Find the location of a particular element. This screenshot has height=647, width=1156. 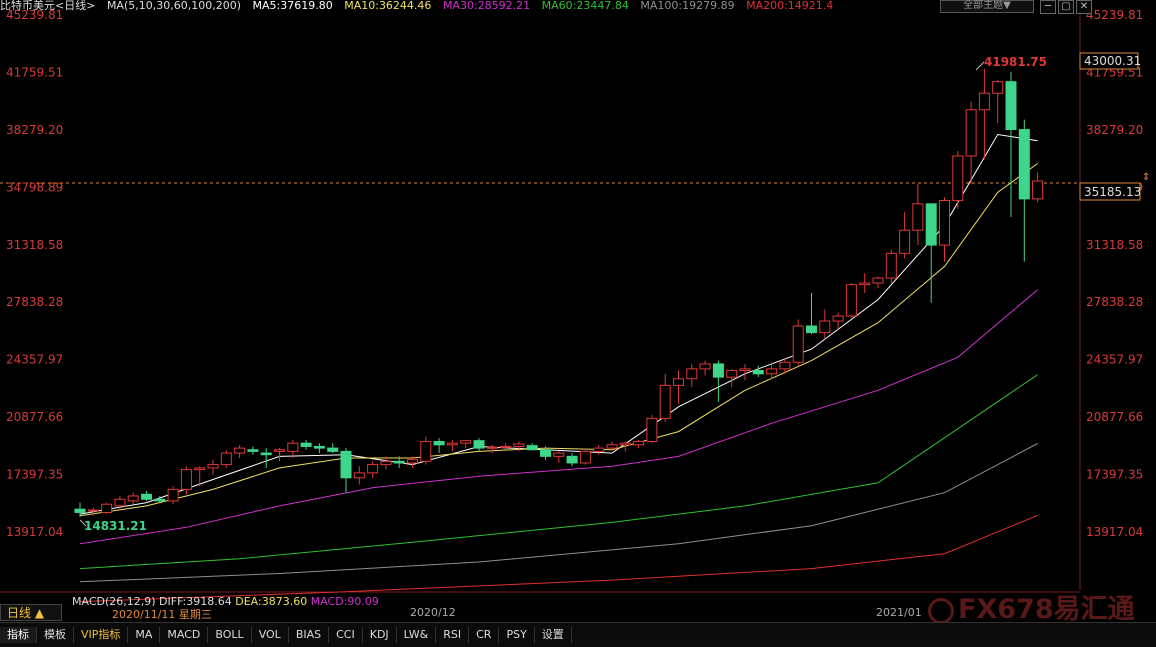

hover-price-value: 43000.31 is located at coordinates (1112, 61).